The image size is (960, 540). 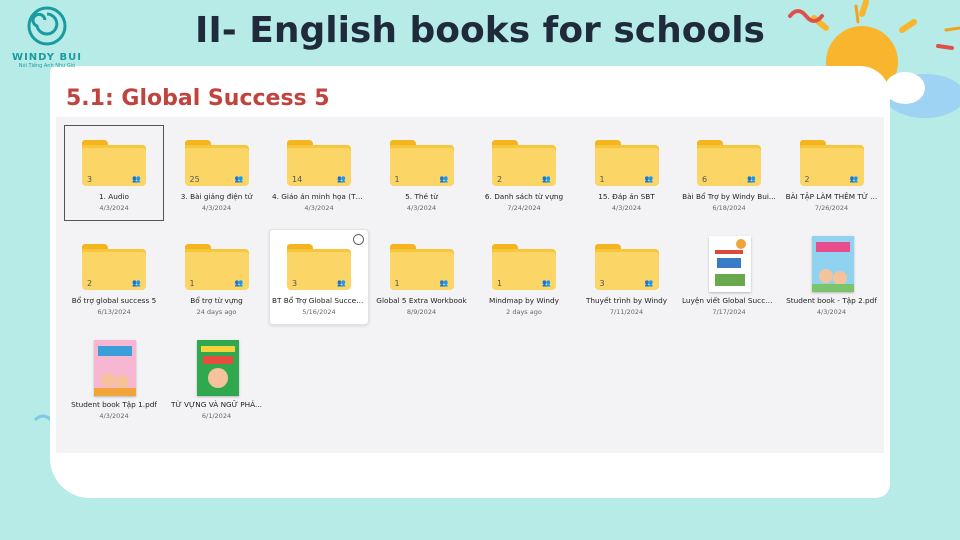 I want to click on item-name: Student book Tập 1.pdf, so click(x=114, y=404).